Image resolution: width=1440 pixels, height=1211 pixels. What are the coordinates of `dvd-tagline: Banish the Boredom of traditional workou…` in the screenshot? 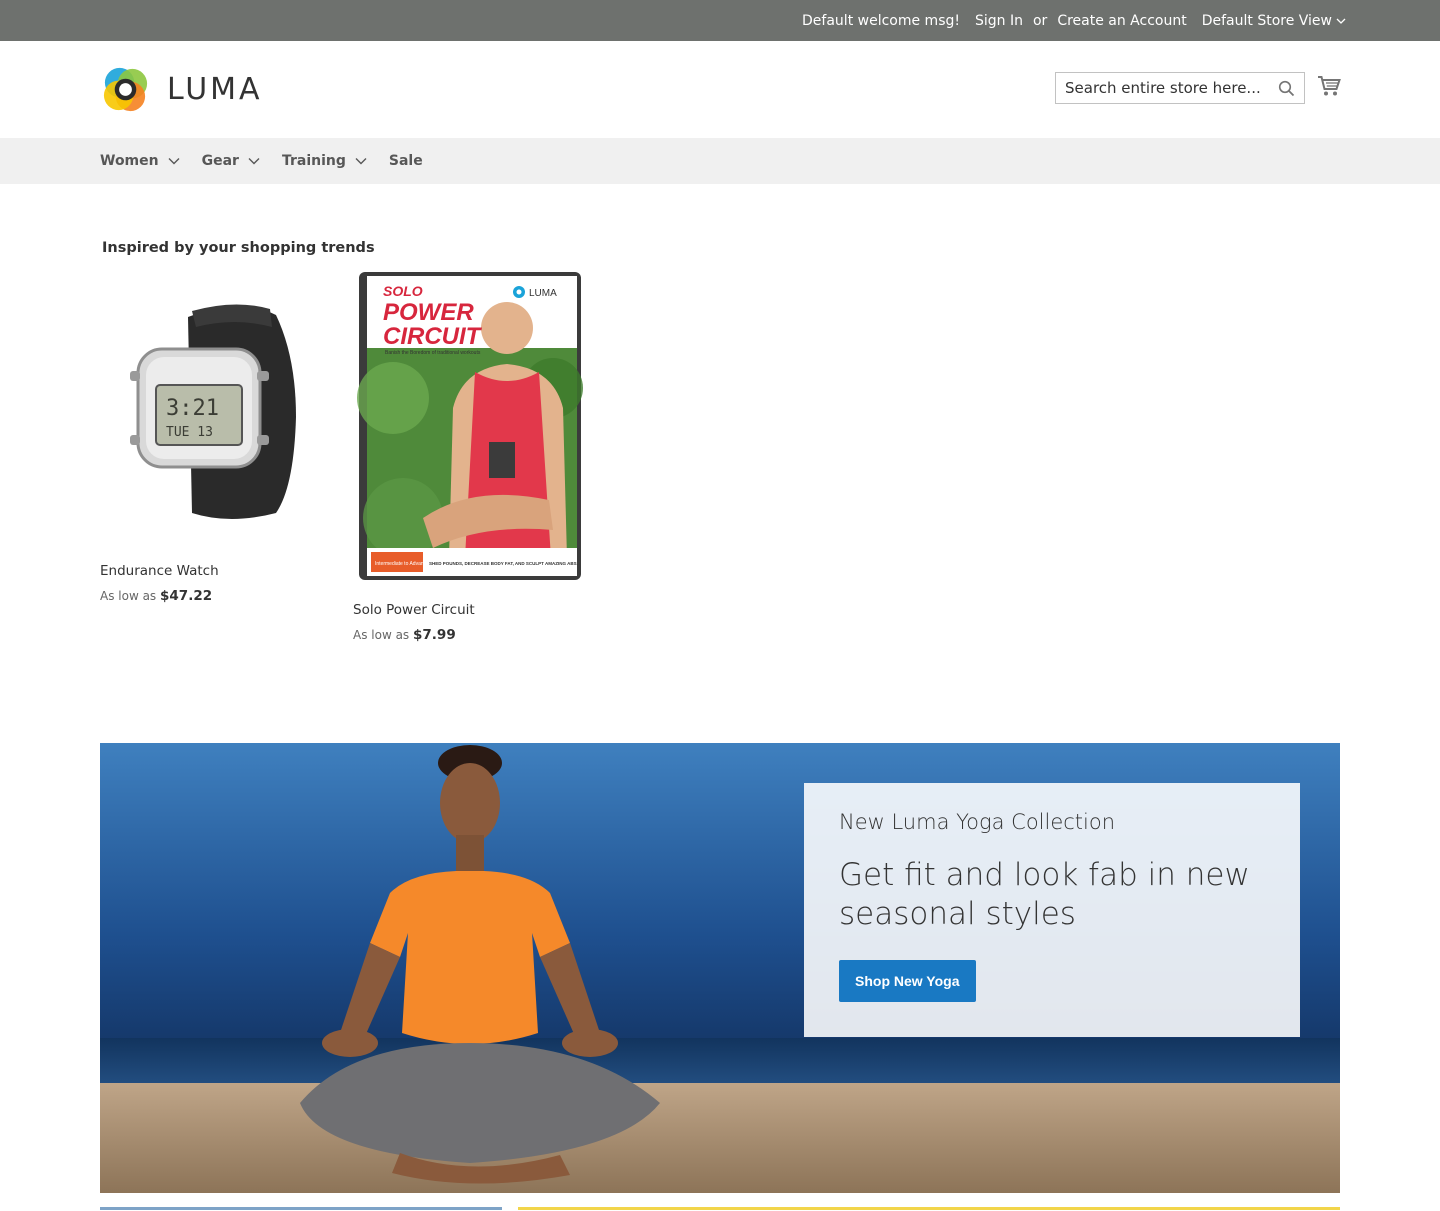 It's located at (433, 353).